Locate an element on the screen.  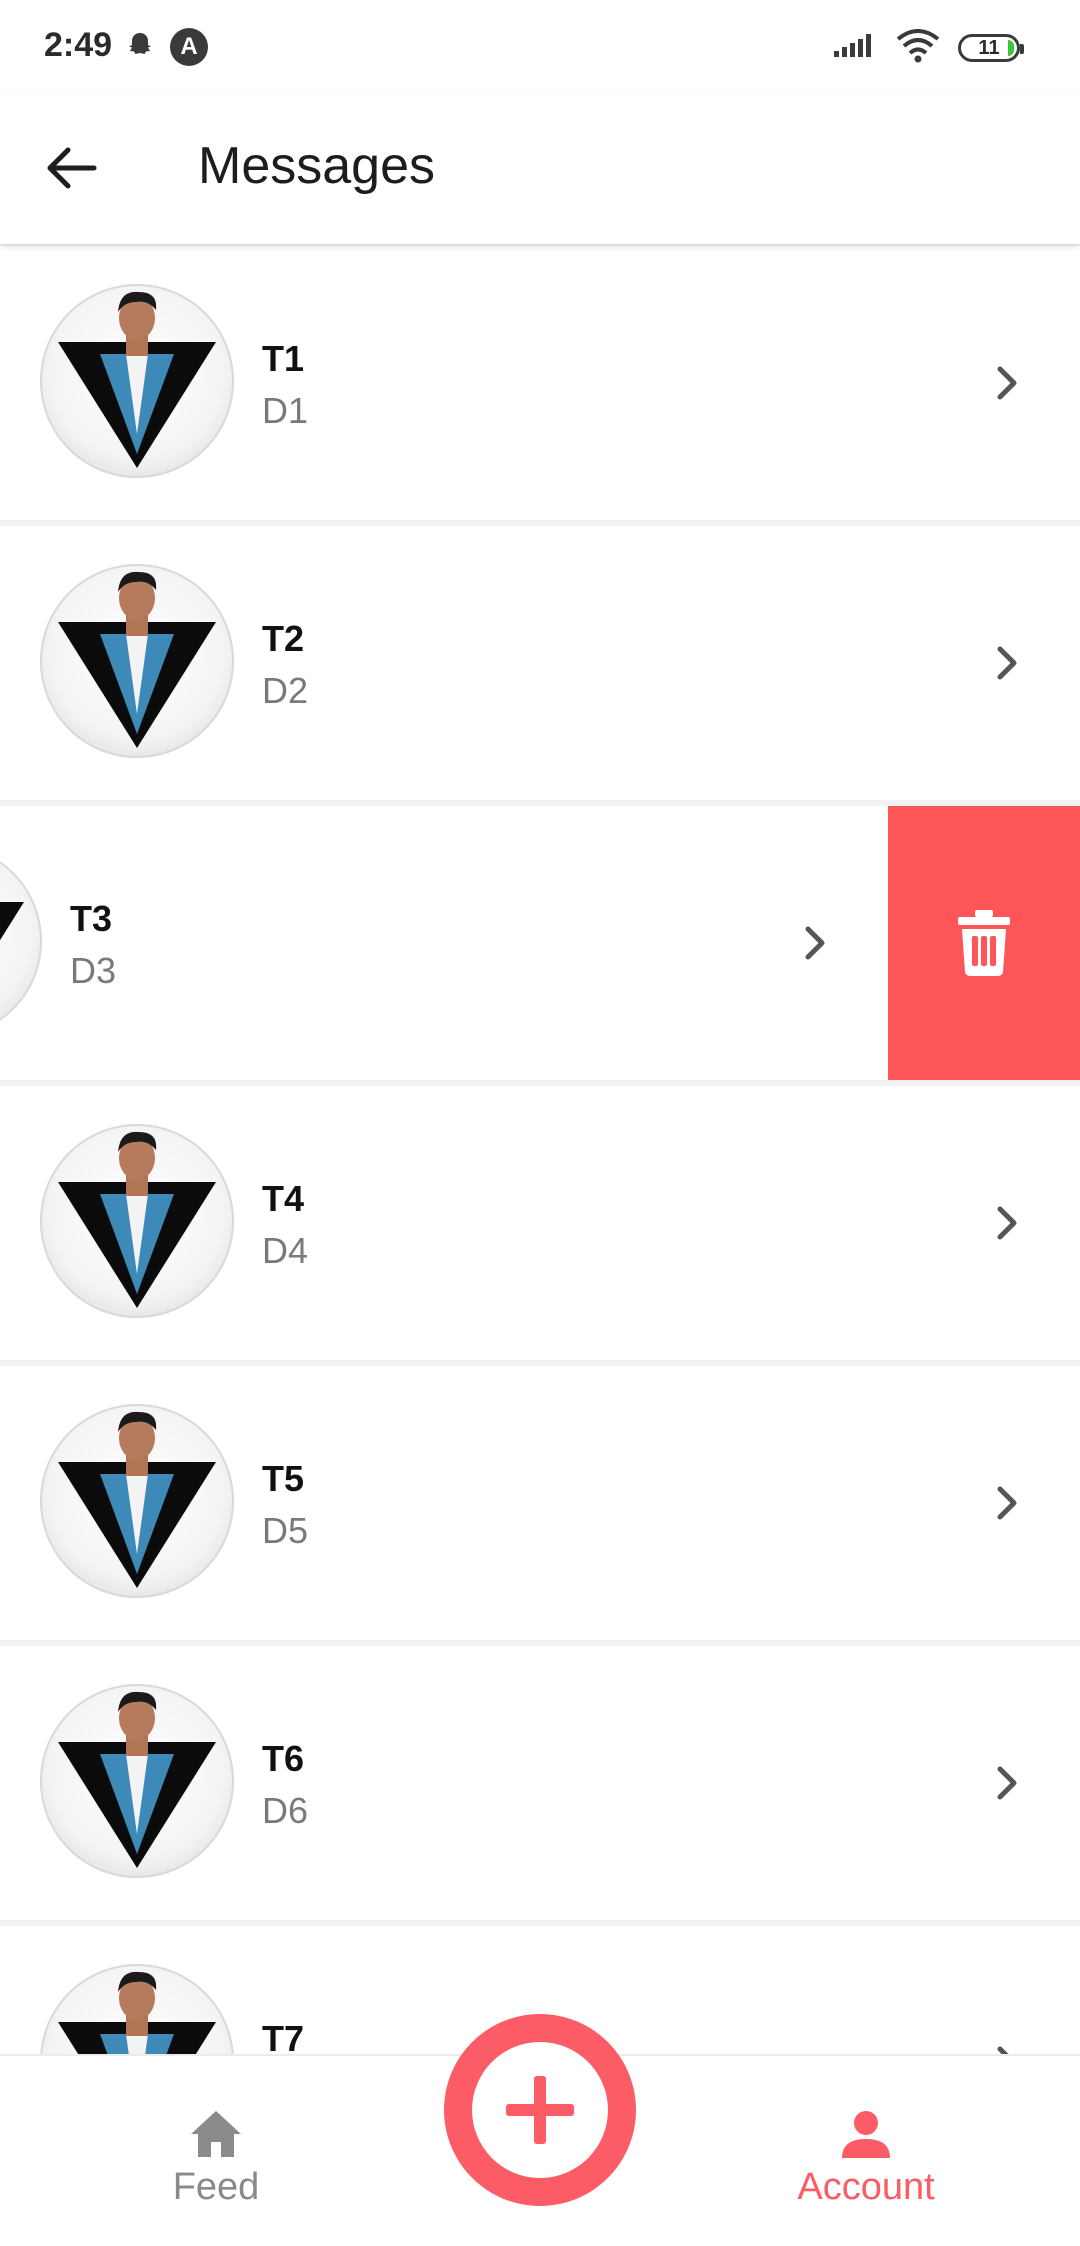
status-time: 2:49 is located at coordinates (78, 45).